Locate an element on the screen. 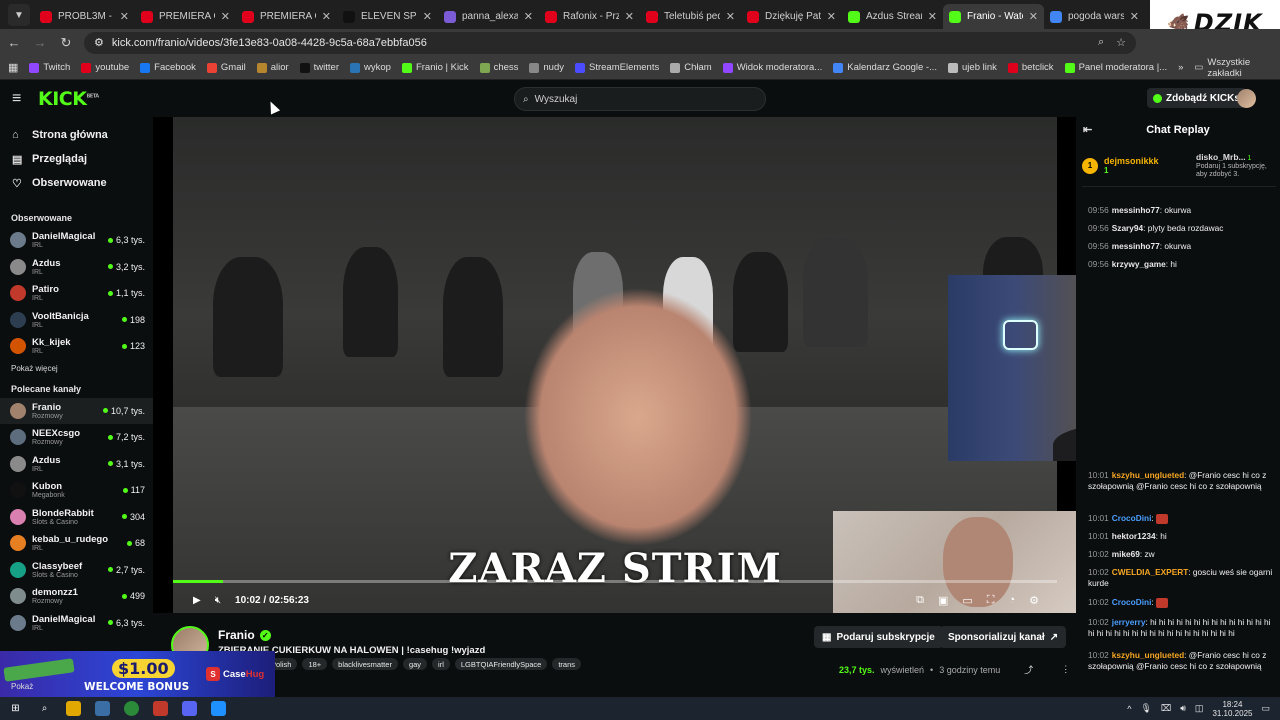 The width and height of the screenshot is (1280, 720). menu-icon: ≡ is located at coordinates (19, 99).